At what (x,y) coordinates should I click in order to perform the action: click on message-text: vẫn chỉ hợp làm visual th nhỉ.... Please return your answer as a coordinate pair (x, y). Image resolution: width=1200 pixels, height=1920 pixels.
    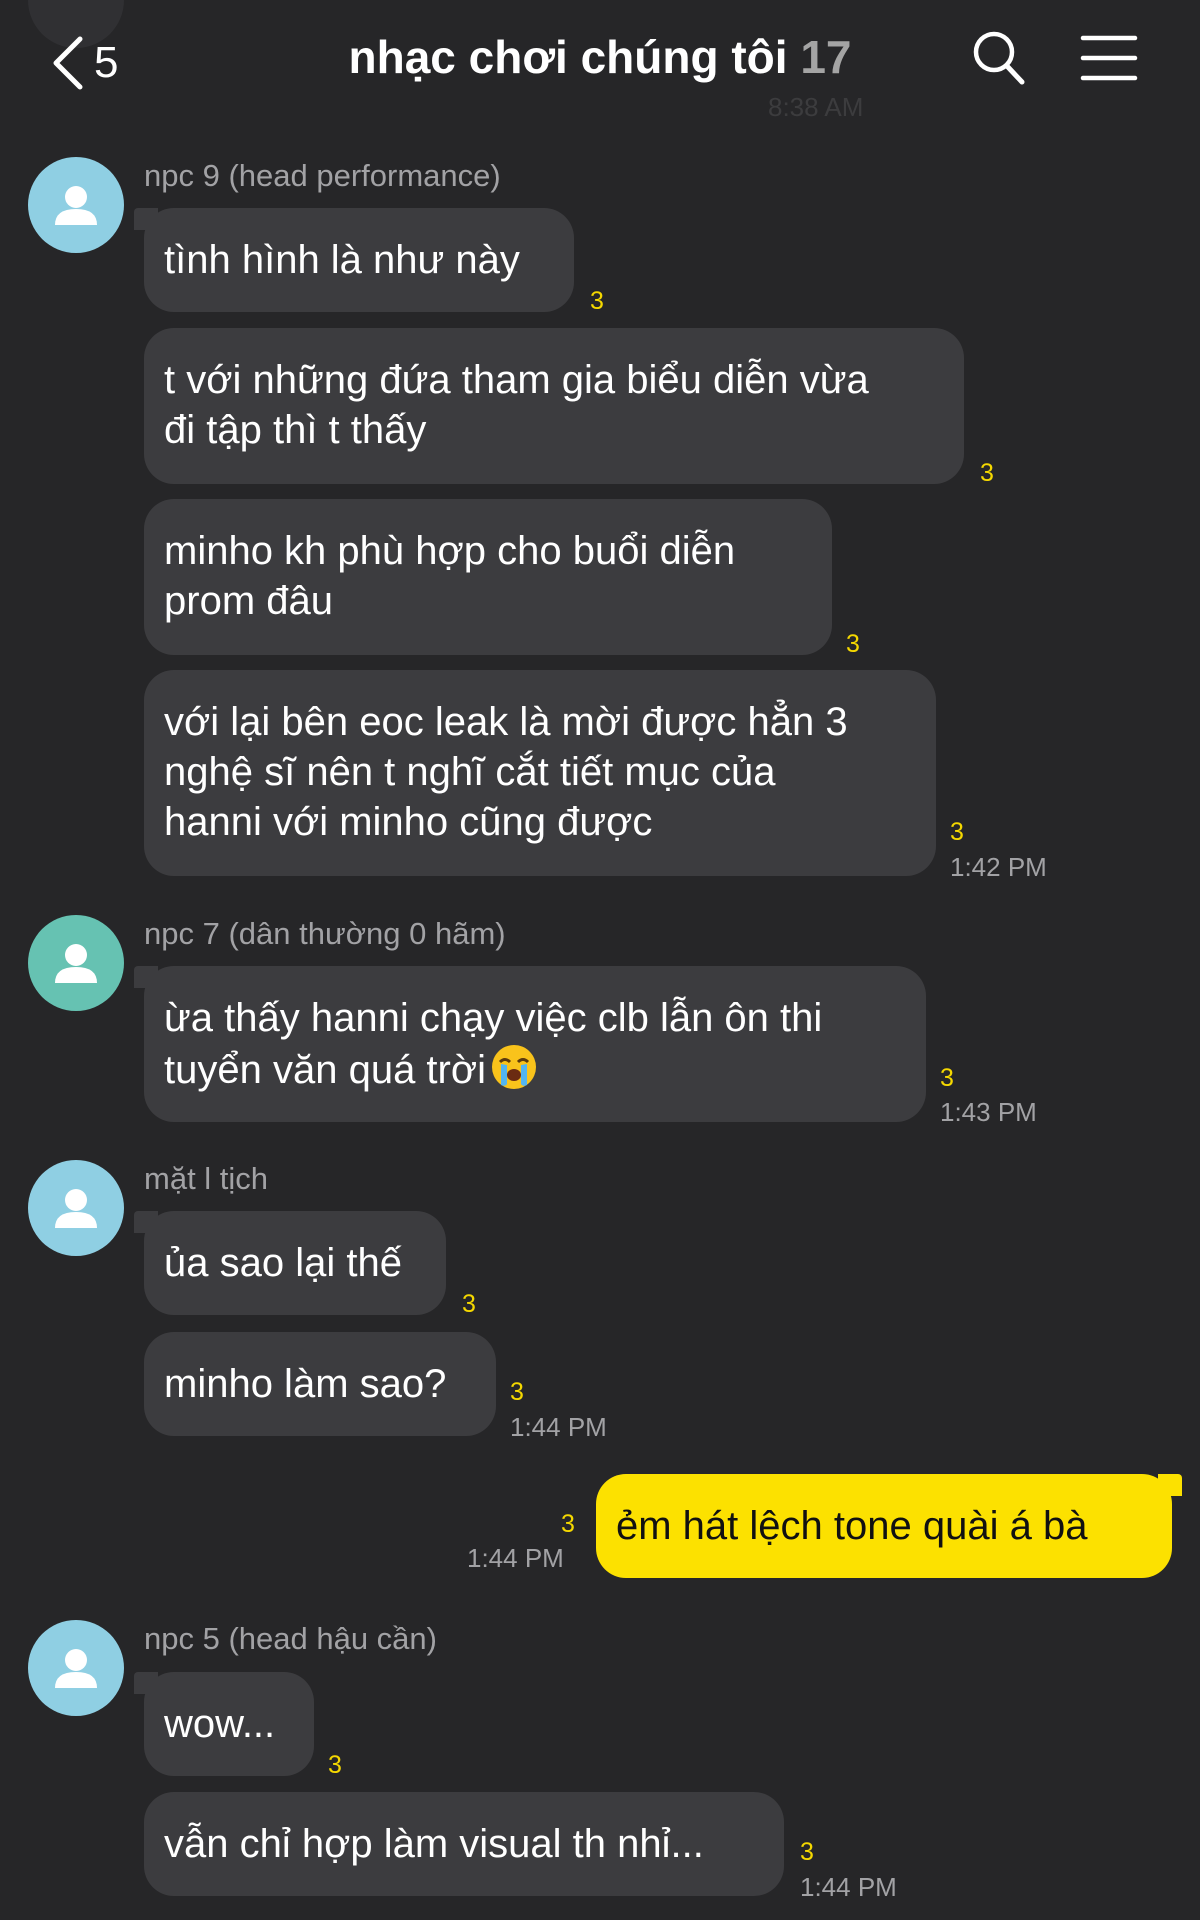
    Looking at the image, I should click on (434, 1844).